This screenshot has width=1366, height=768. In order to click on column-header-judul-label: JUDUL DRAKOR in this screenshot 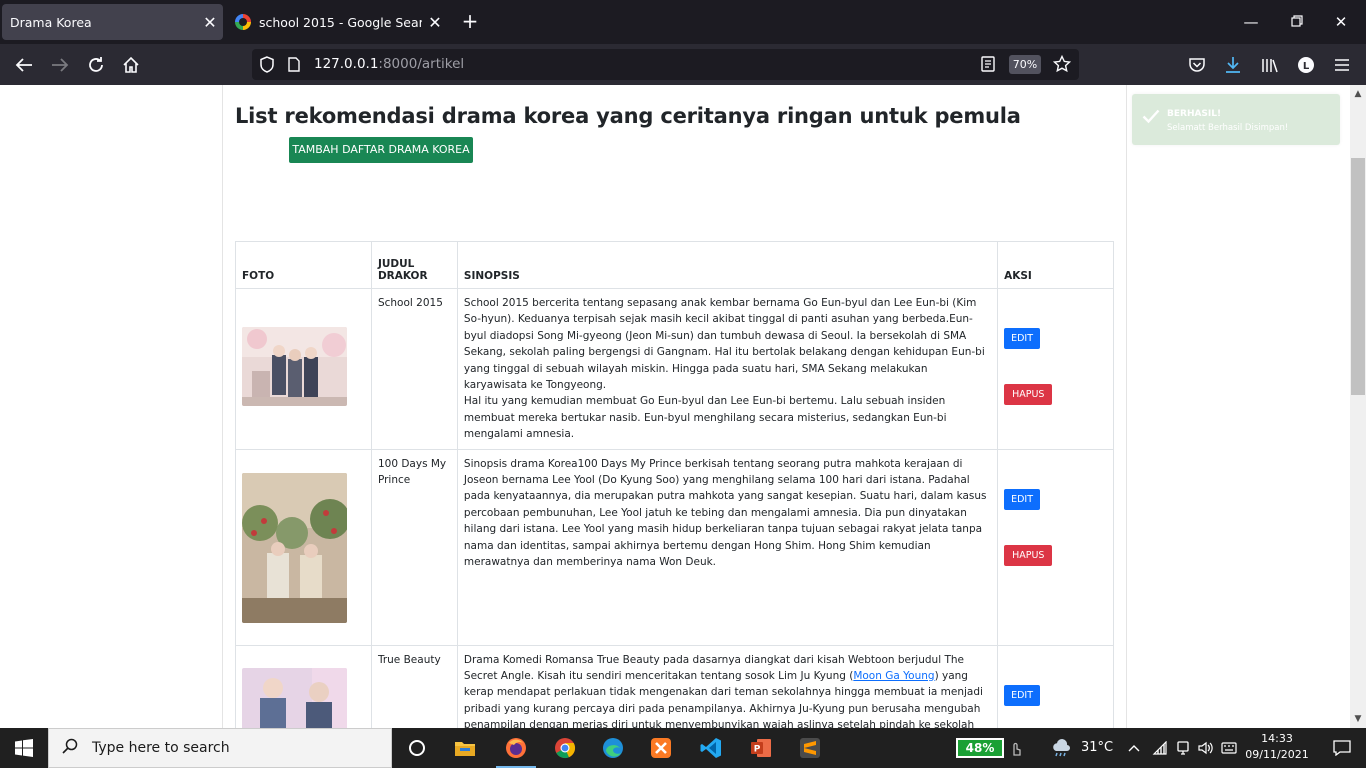, I will do `click(402, 270)`.